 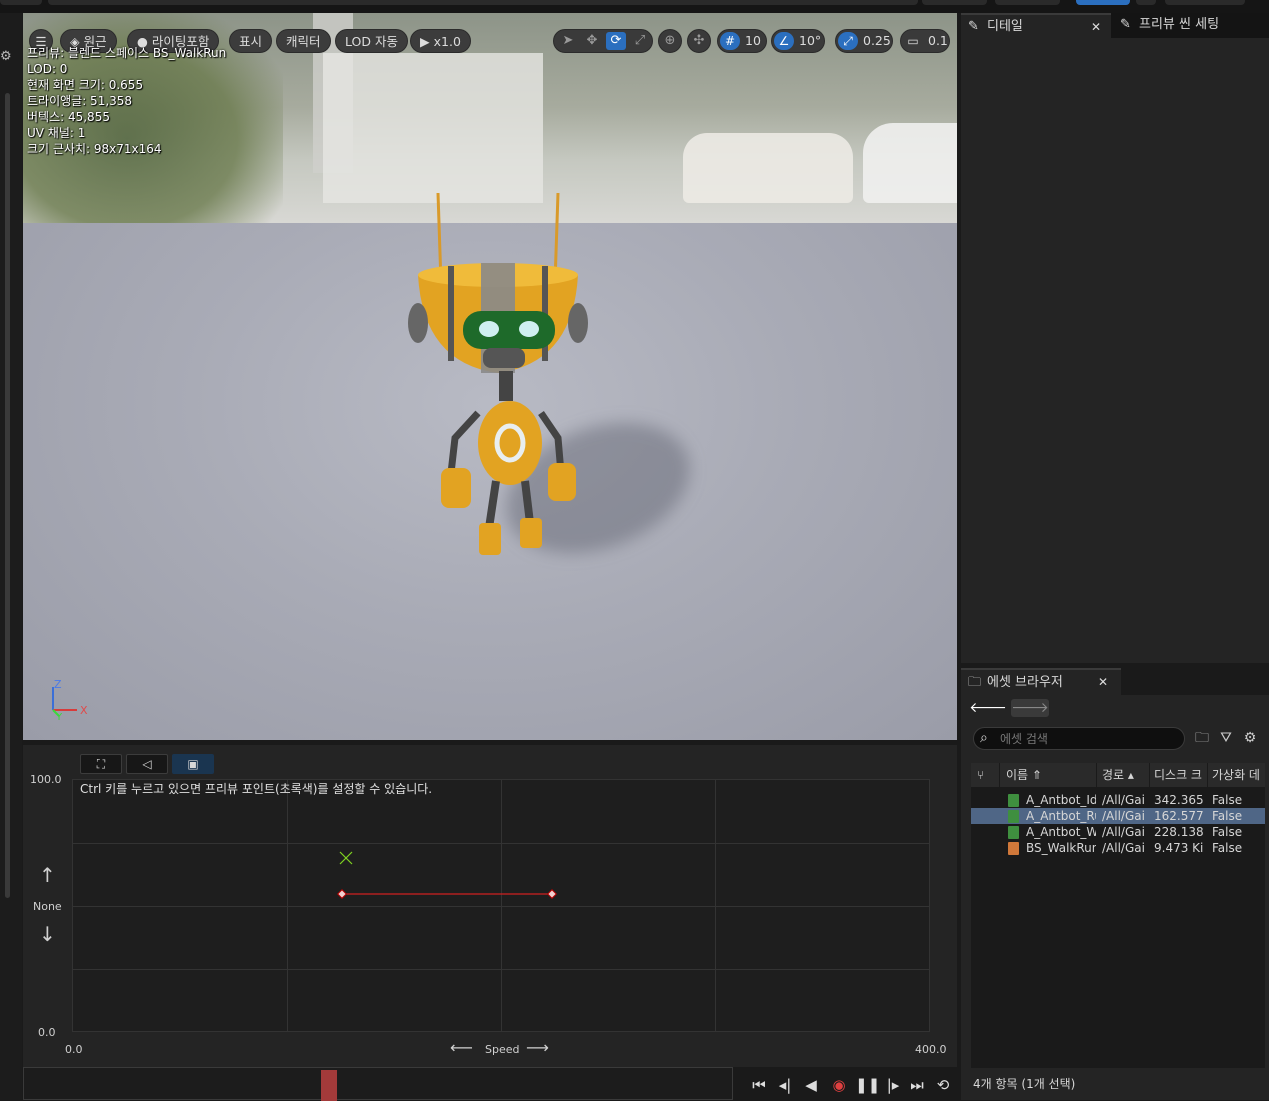 What do you see at coordinates (640, 41) in the screenshot?
I see `scale-tool-icon: ⤢` at bounding box center [640, 41].